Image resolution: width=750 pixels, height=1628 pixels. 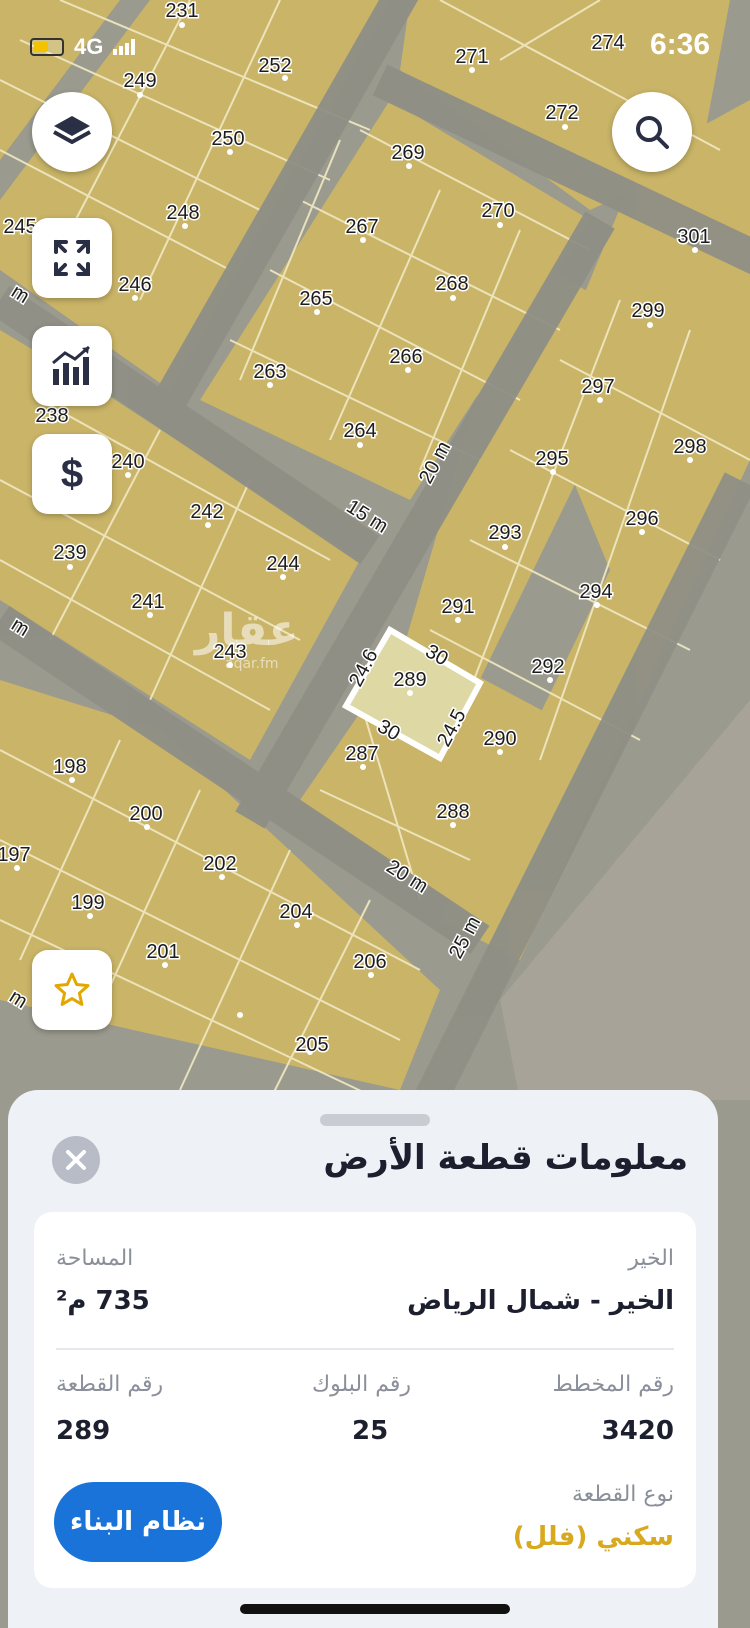 What do you see at coordinates (183, 213) in the screenshot?
I see `parcel-number: 248` at bounding box center [183, 213].